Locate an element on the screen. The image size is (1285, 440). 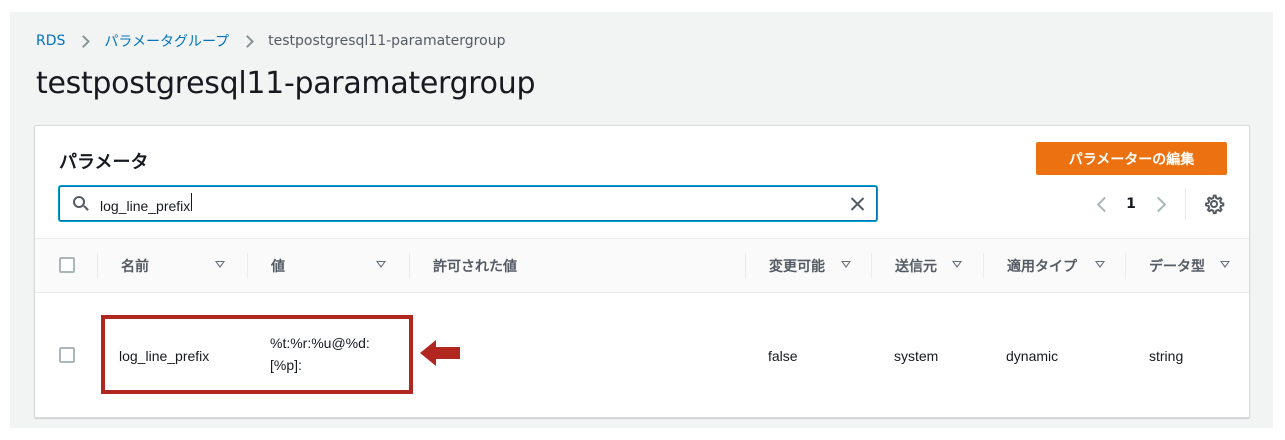
breadcrumb-parameter-groups: パラメータグループ is located at coordinates (166, 41).